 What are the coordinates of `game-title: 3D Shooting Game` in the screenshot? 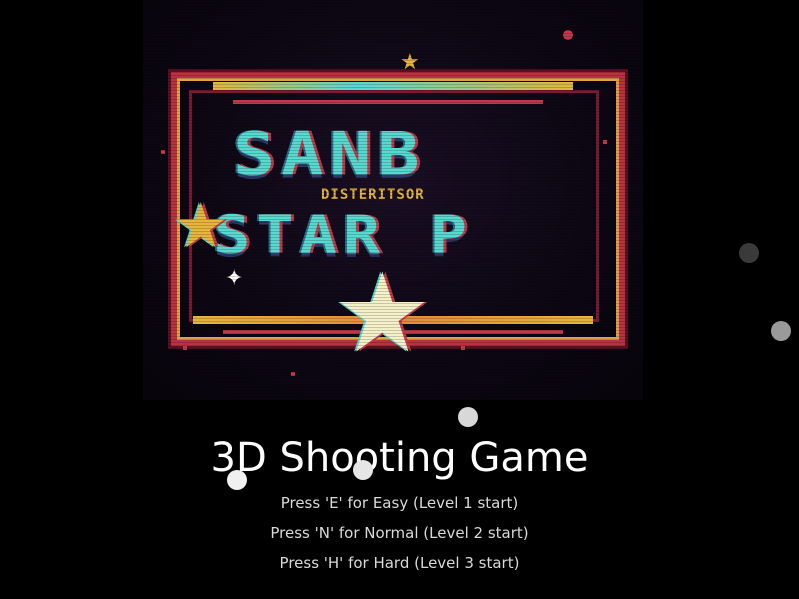 It's located at (399, 458).